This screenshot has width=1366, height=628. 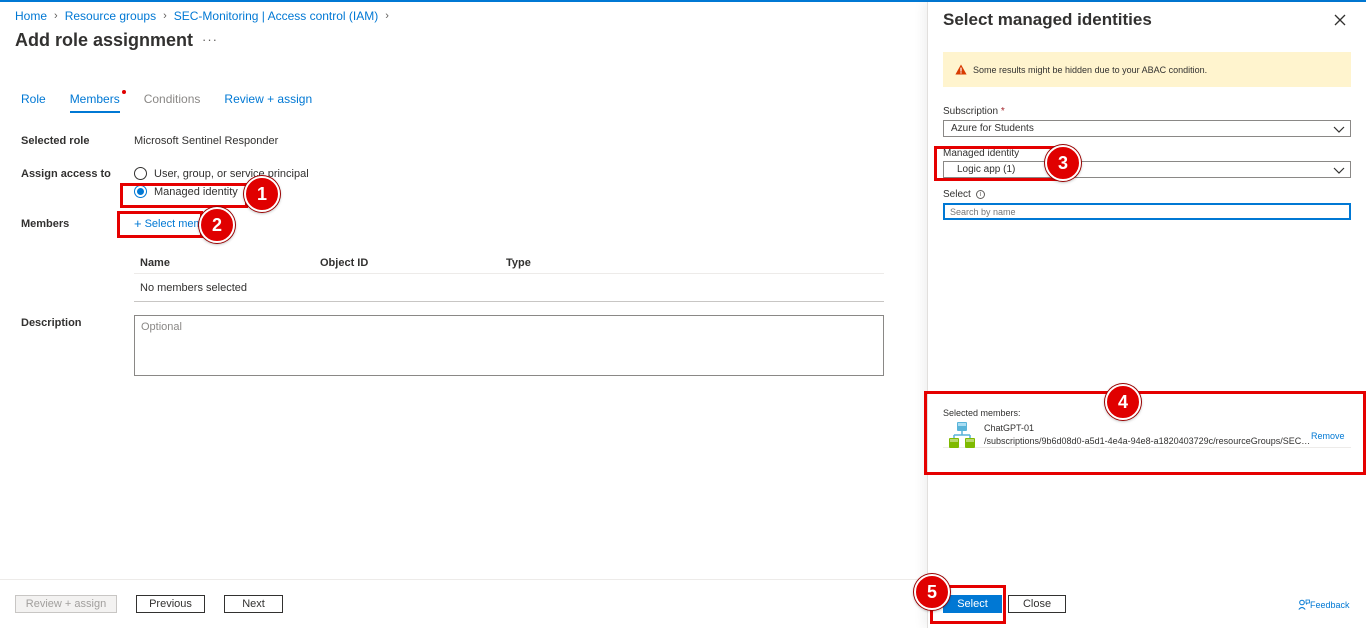 I want to click on feedback-link: Feedback, so click(x=1324, y=604).